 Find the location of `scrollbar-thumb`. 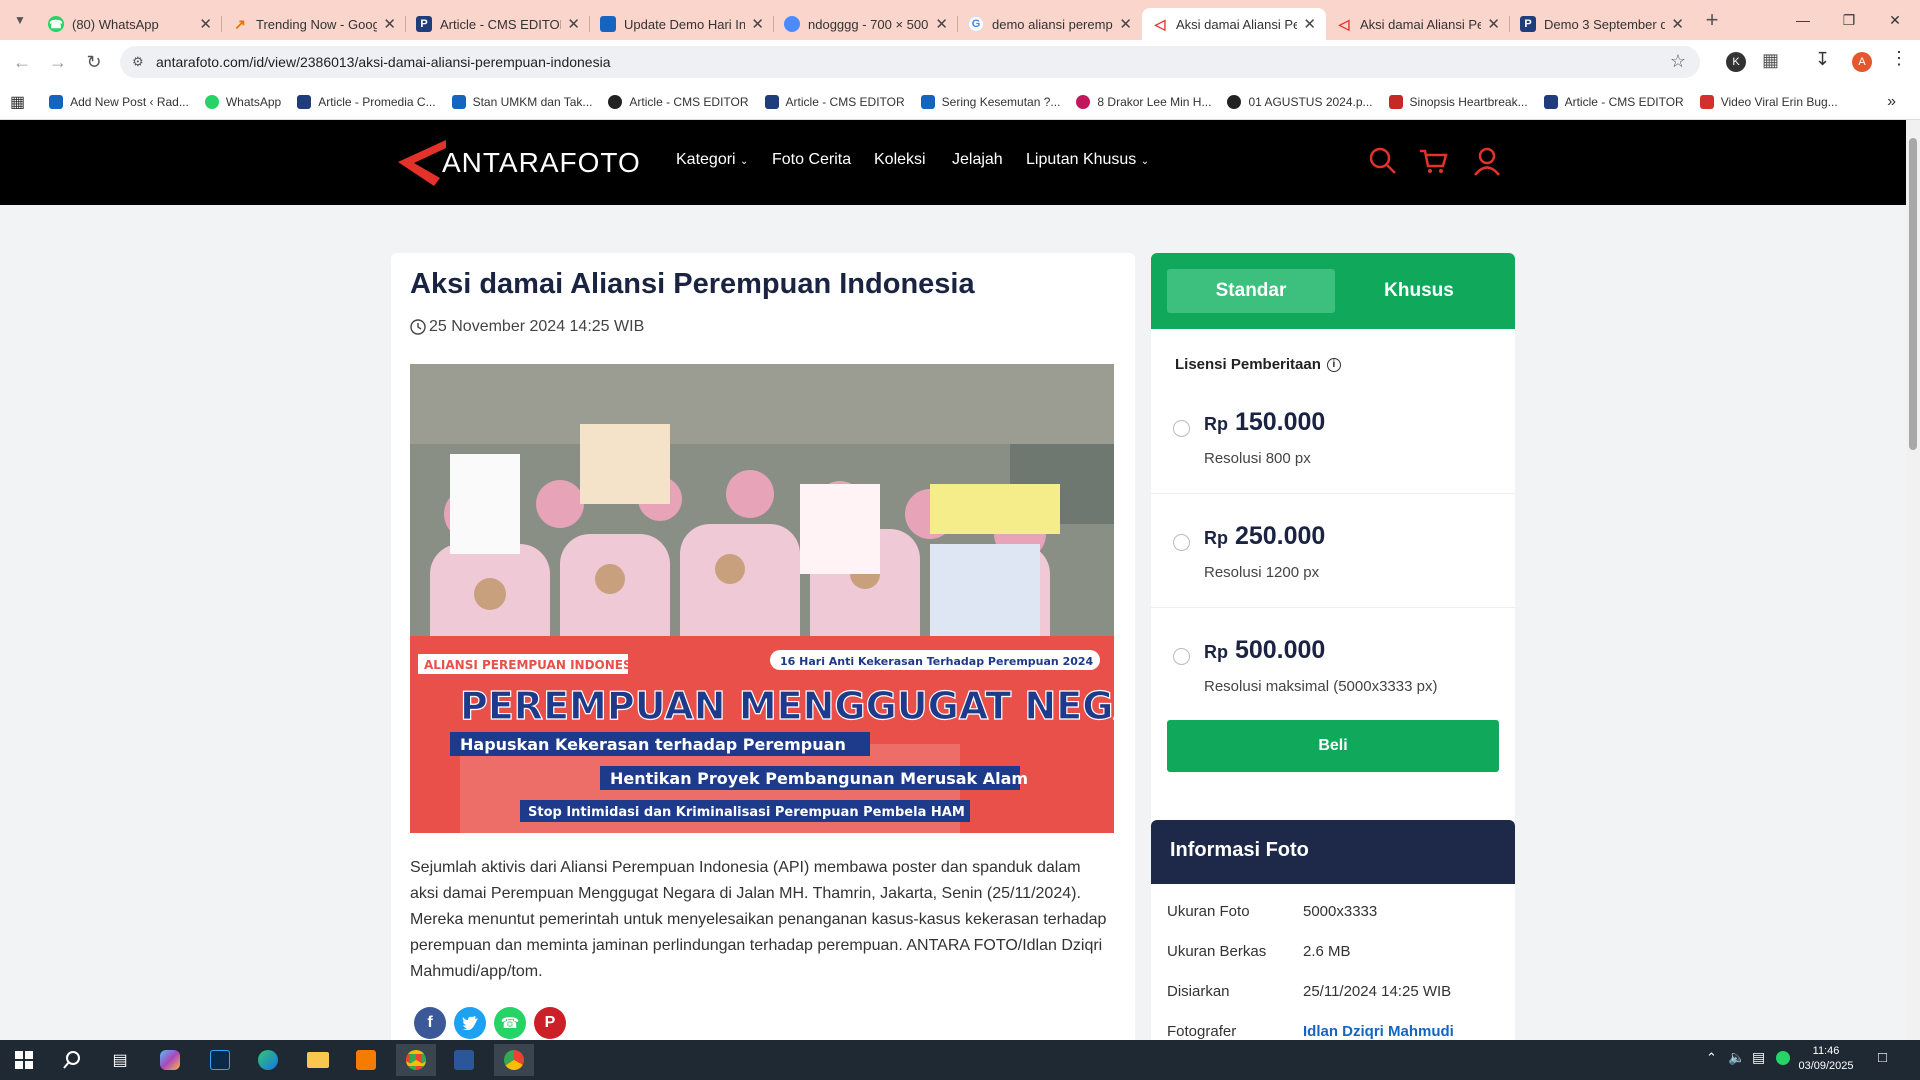

scrollbar-thumb is located at coordinates (1913, 294).